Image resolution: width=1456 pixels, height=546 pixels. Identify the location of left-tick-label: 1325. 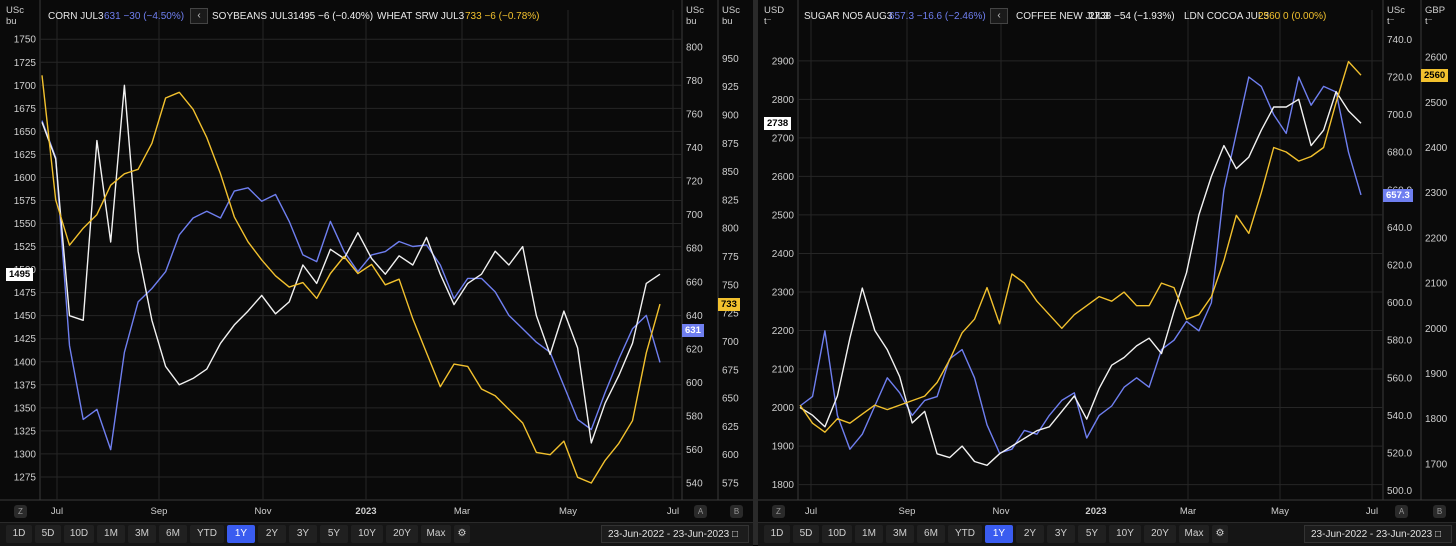
(25, 431).